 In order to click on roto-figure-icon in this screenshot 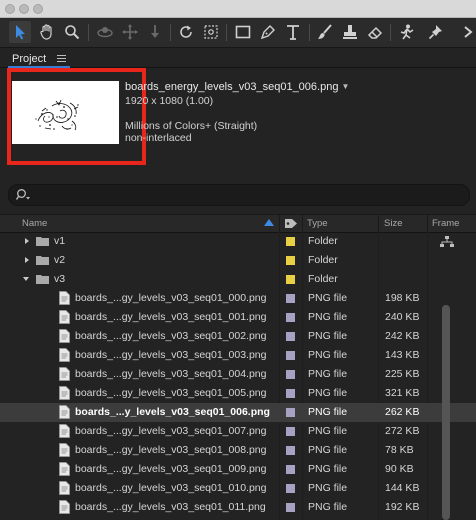, I will do `click(407, 32)`.